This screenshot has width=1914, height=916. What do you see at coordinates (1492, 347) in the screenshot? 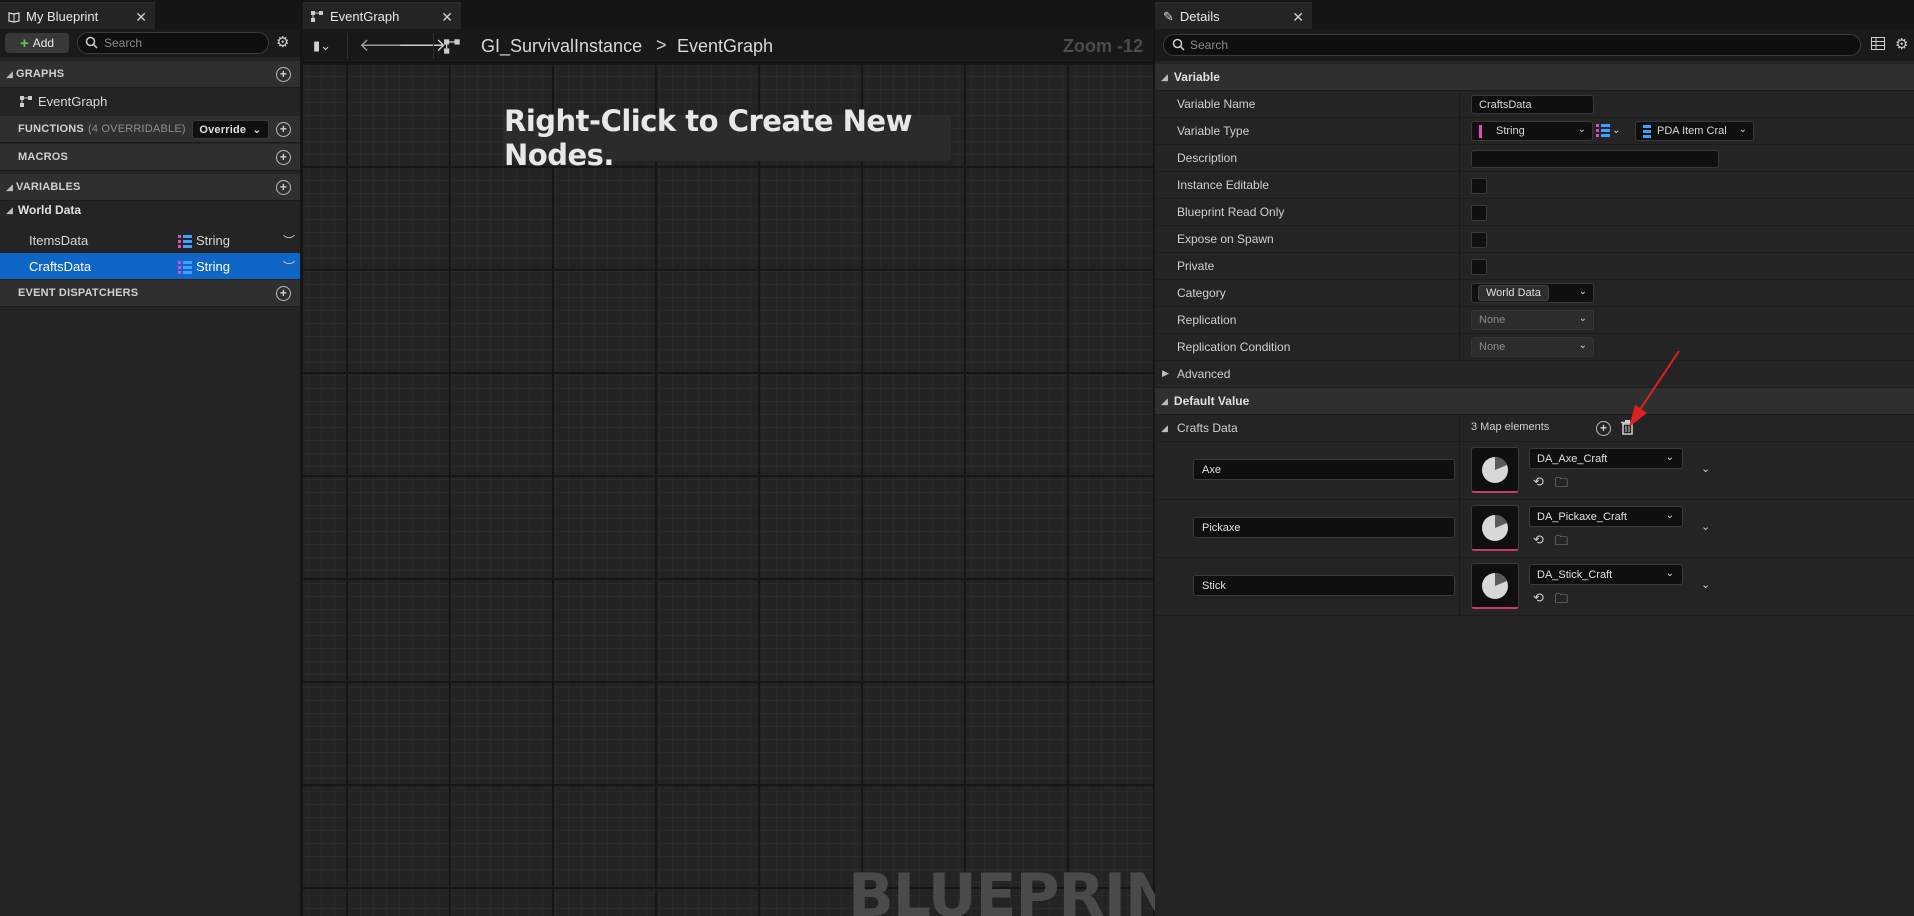
I see `replication-condition-value: None` at bounding box center [1492, 347].